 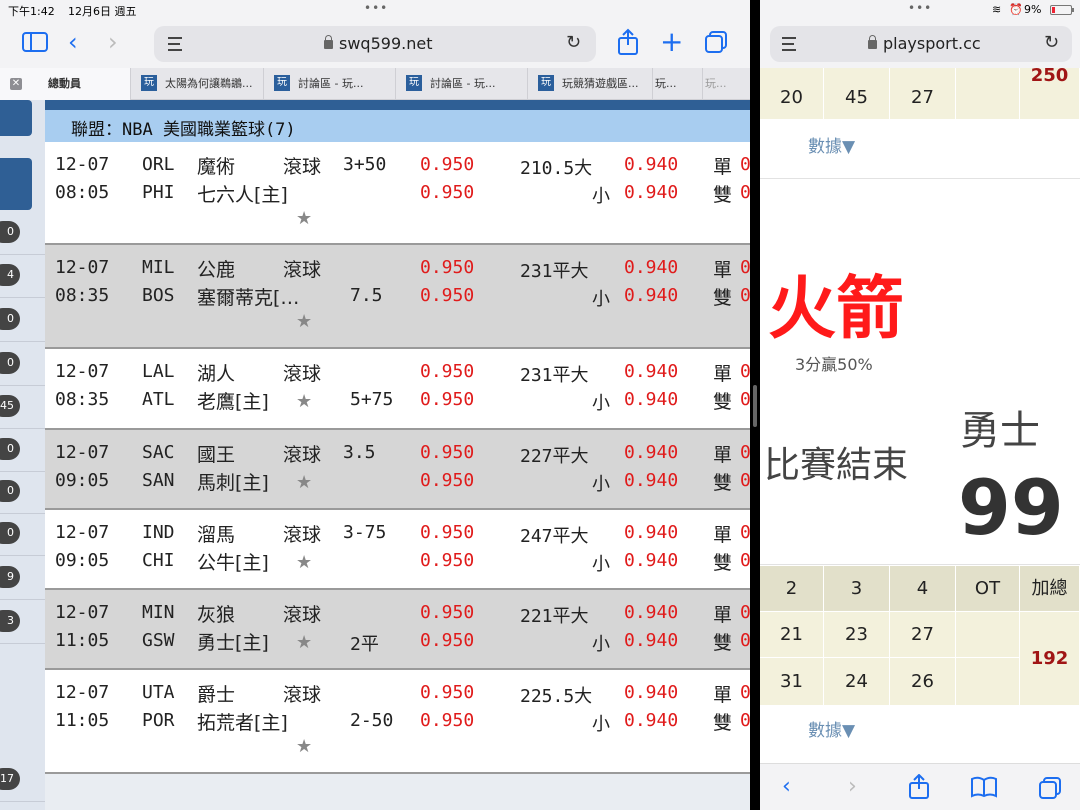 I want to click on address-bar: swq599.net ↻, so click(x=375, y=44).